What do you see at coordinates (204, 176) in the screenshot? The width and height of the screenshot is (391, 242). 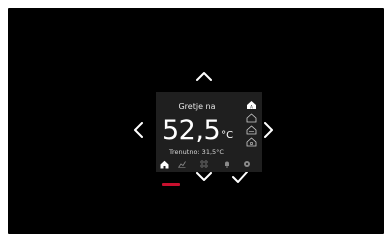 I see `chevron-down-icon` at bounding box center [204, 176].